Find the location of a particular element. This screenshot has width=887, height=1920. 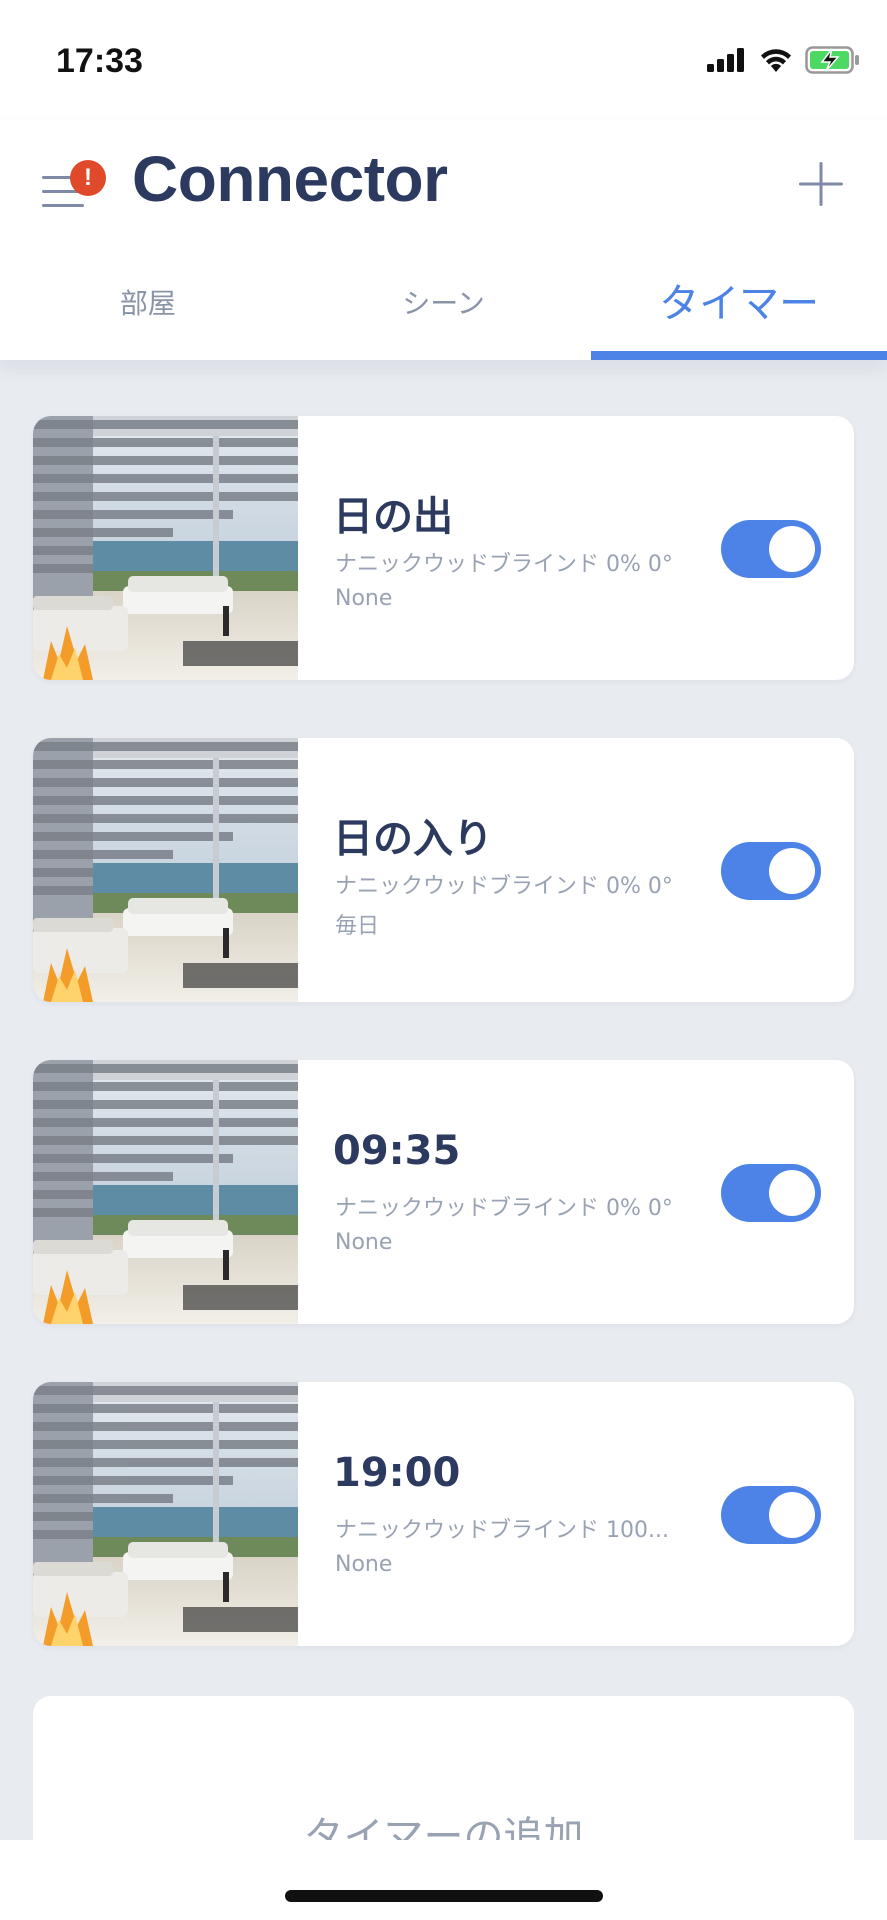

timer-card: 日の入り ナニックウッドブラインド 0% 0° 毎日 is located at coordinates (443, 870).